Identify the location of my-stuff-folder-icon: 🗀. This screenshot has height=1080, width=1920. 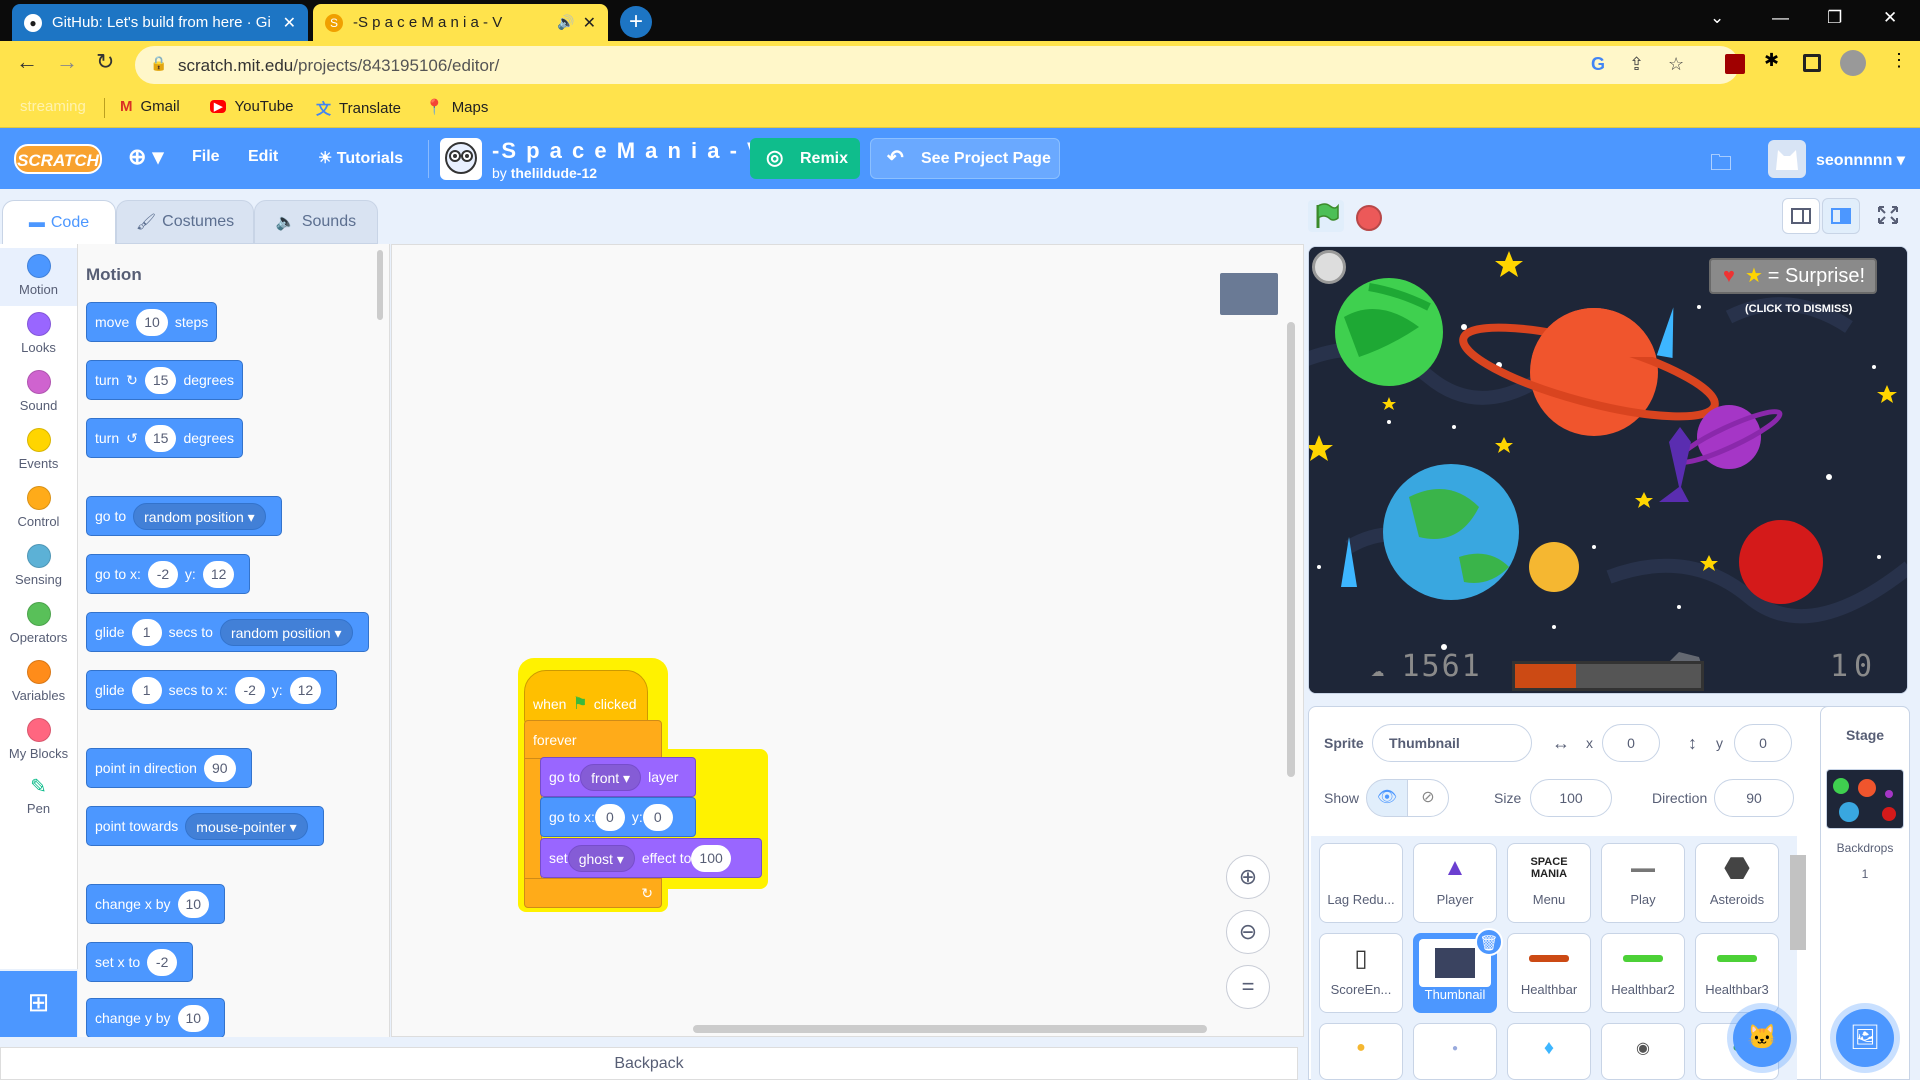
(1721, 165).